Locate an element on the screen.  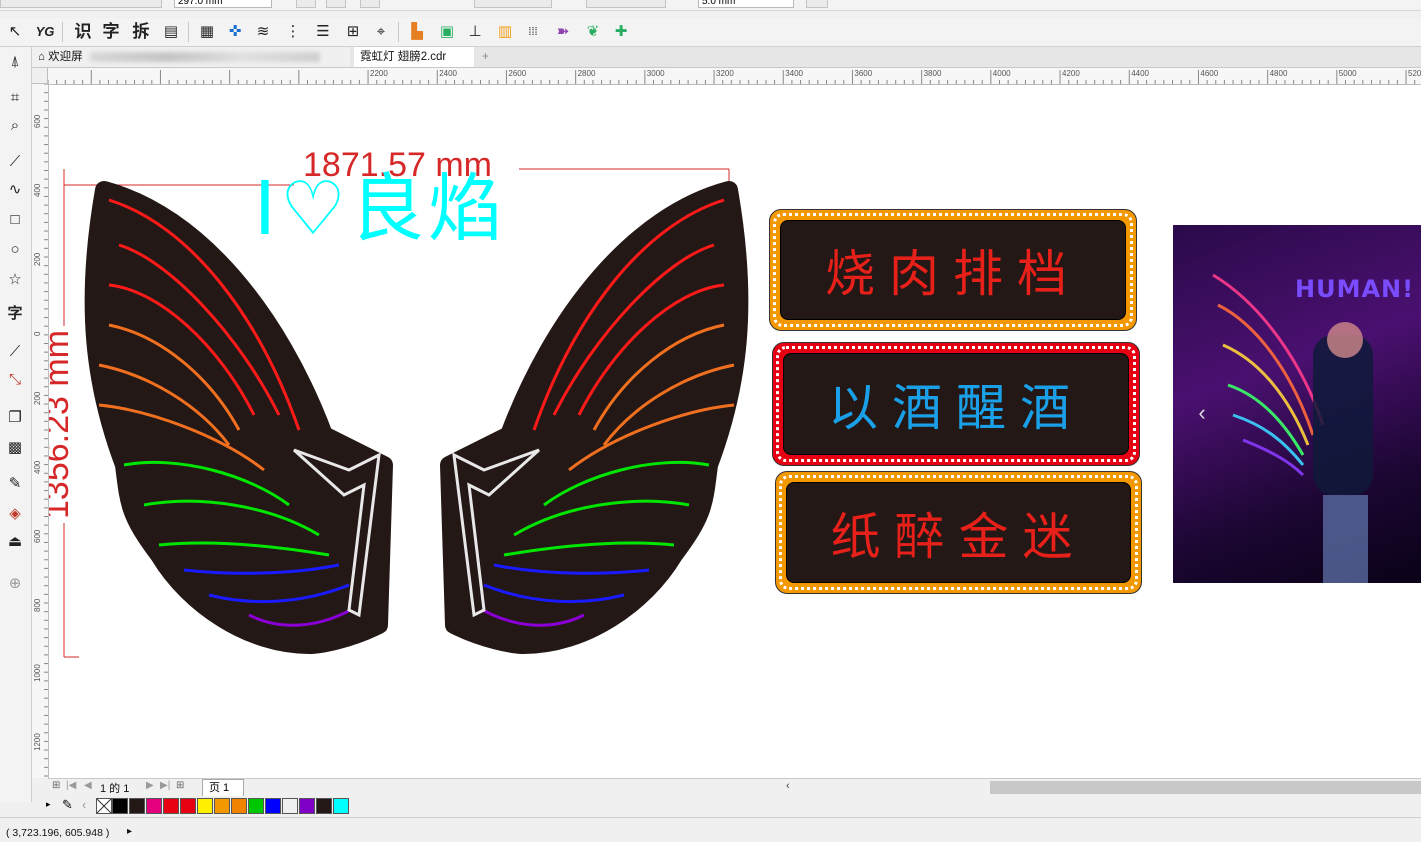
dimension-tool-icon: ⟋ is located at coordinates (15, 352).